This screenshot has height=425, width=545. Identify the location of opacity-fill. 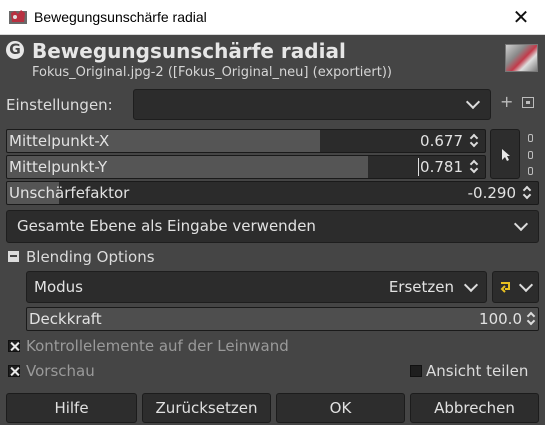
(282, 319).